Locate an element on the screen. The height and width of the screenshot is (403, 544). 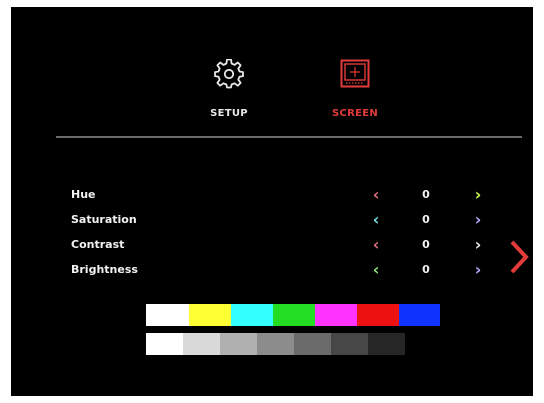
setting-row-saturation: Saturation ‹ 0 › is located at coordinates (272, 221).